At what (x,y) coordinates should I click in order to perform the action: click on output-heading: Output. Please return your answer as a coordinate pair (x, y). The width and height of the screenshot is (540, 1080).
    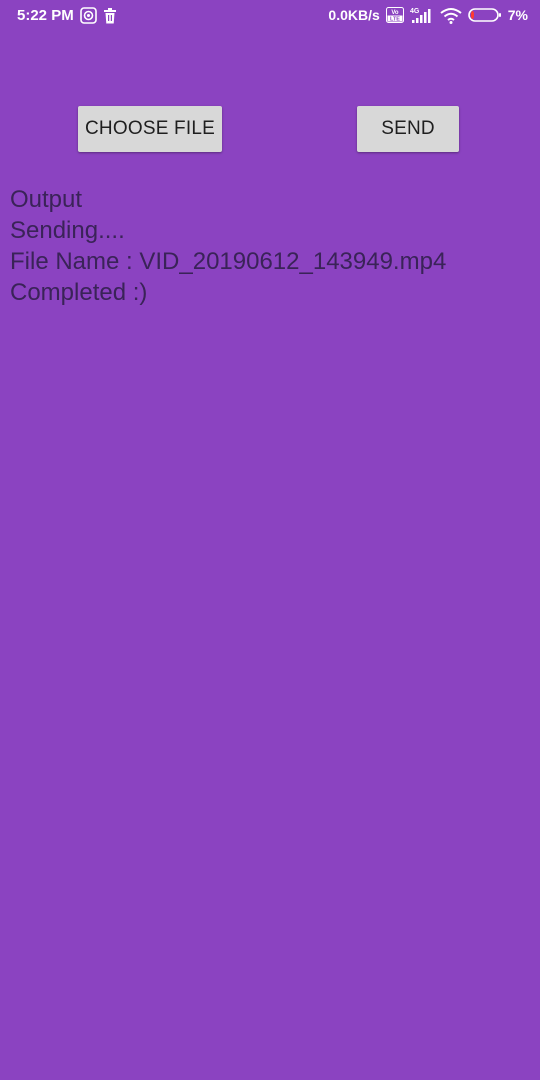
    Looking at the image, I should click on (46, 199).